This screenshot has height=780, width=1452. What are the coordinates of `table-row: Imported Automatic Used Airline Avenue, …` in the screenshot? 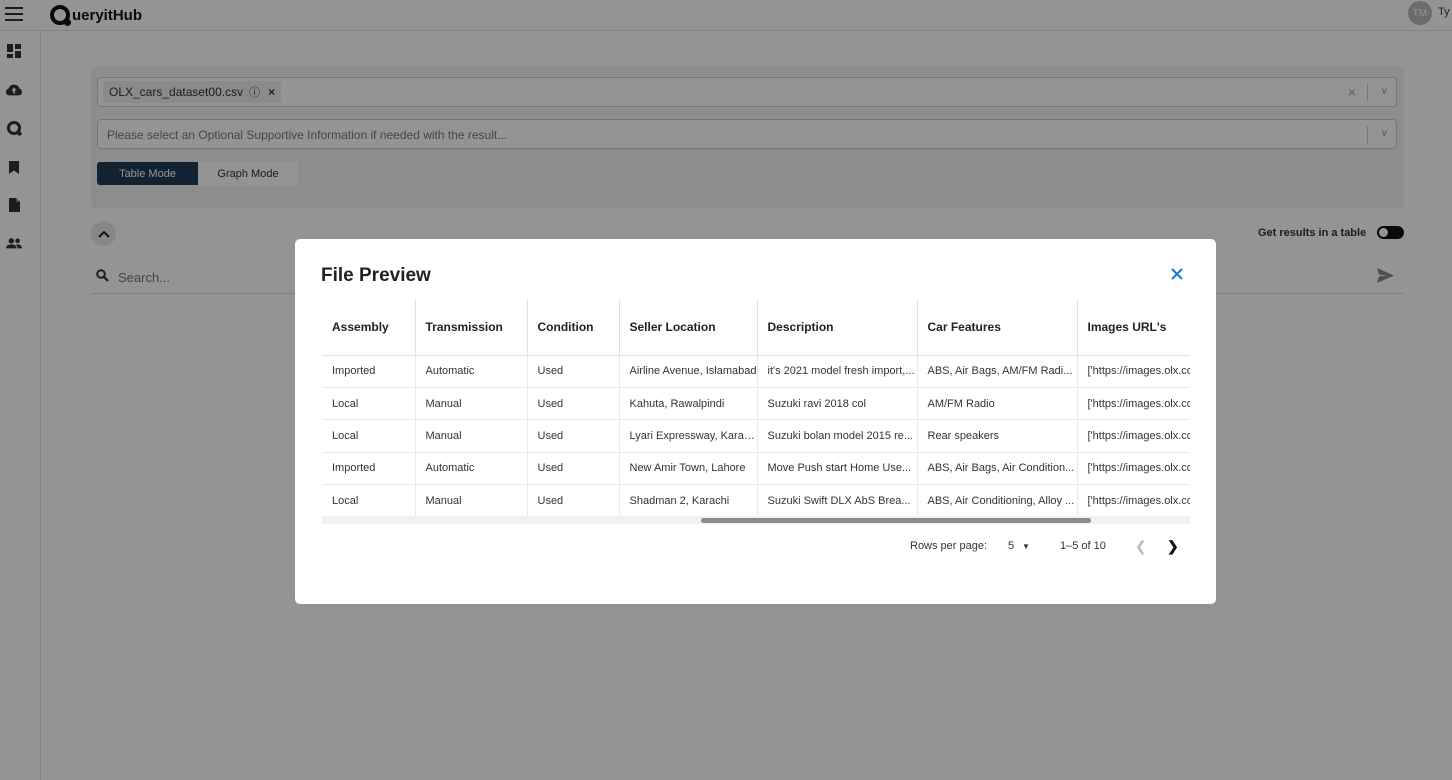 It's located at (756, 371).